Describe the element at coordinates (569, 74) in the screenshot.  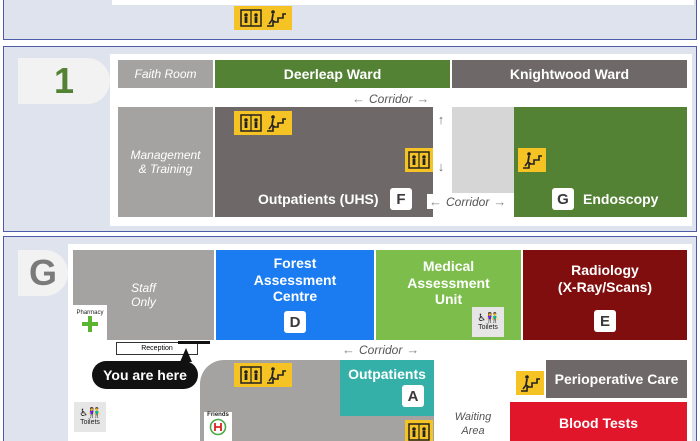
I see `knightwood-ward: Knightwood Ward` at that location.